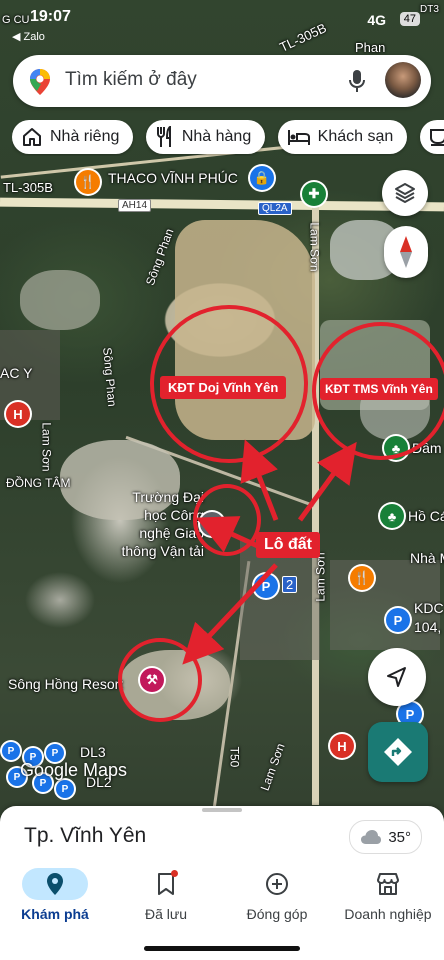  I want to click on chip-label: Nhà riêng, so click(85, 136).